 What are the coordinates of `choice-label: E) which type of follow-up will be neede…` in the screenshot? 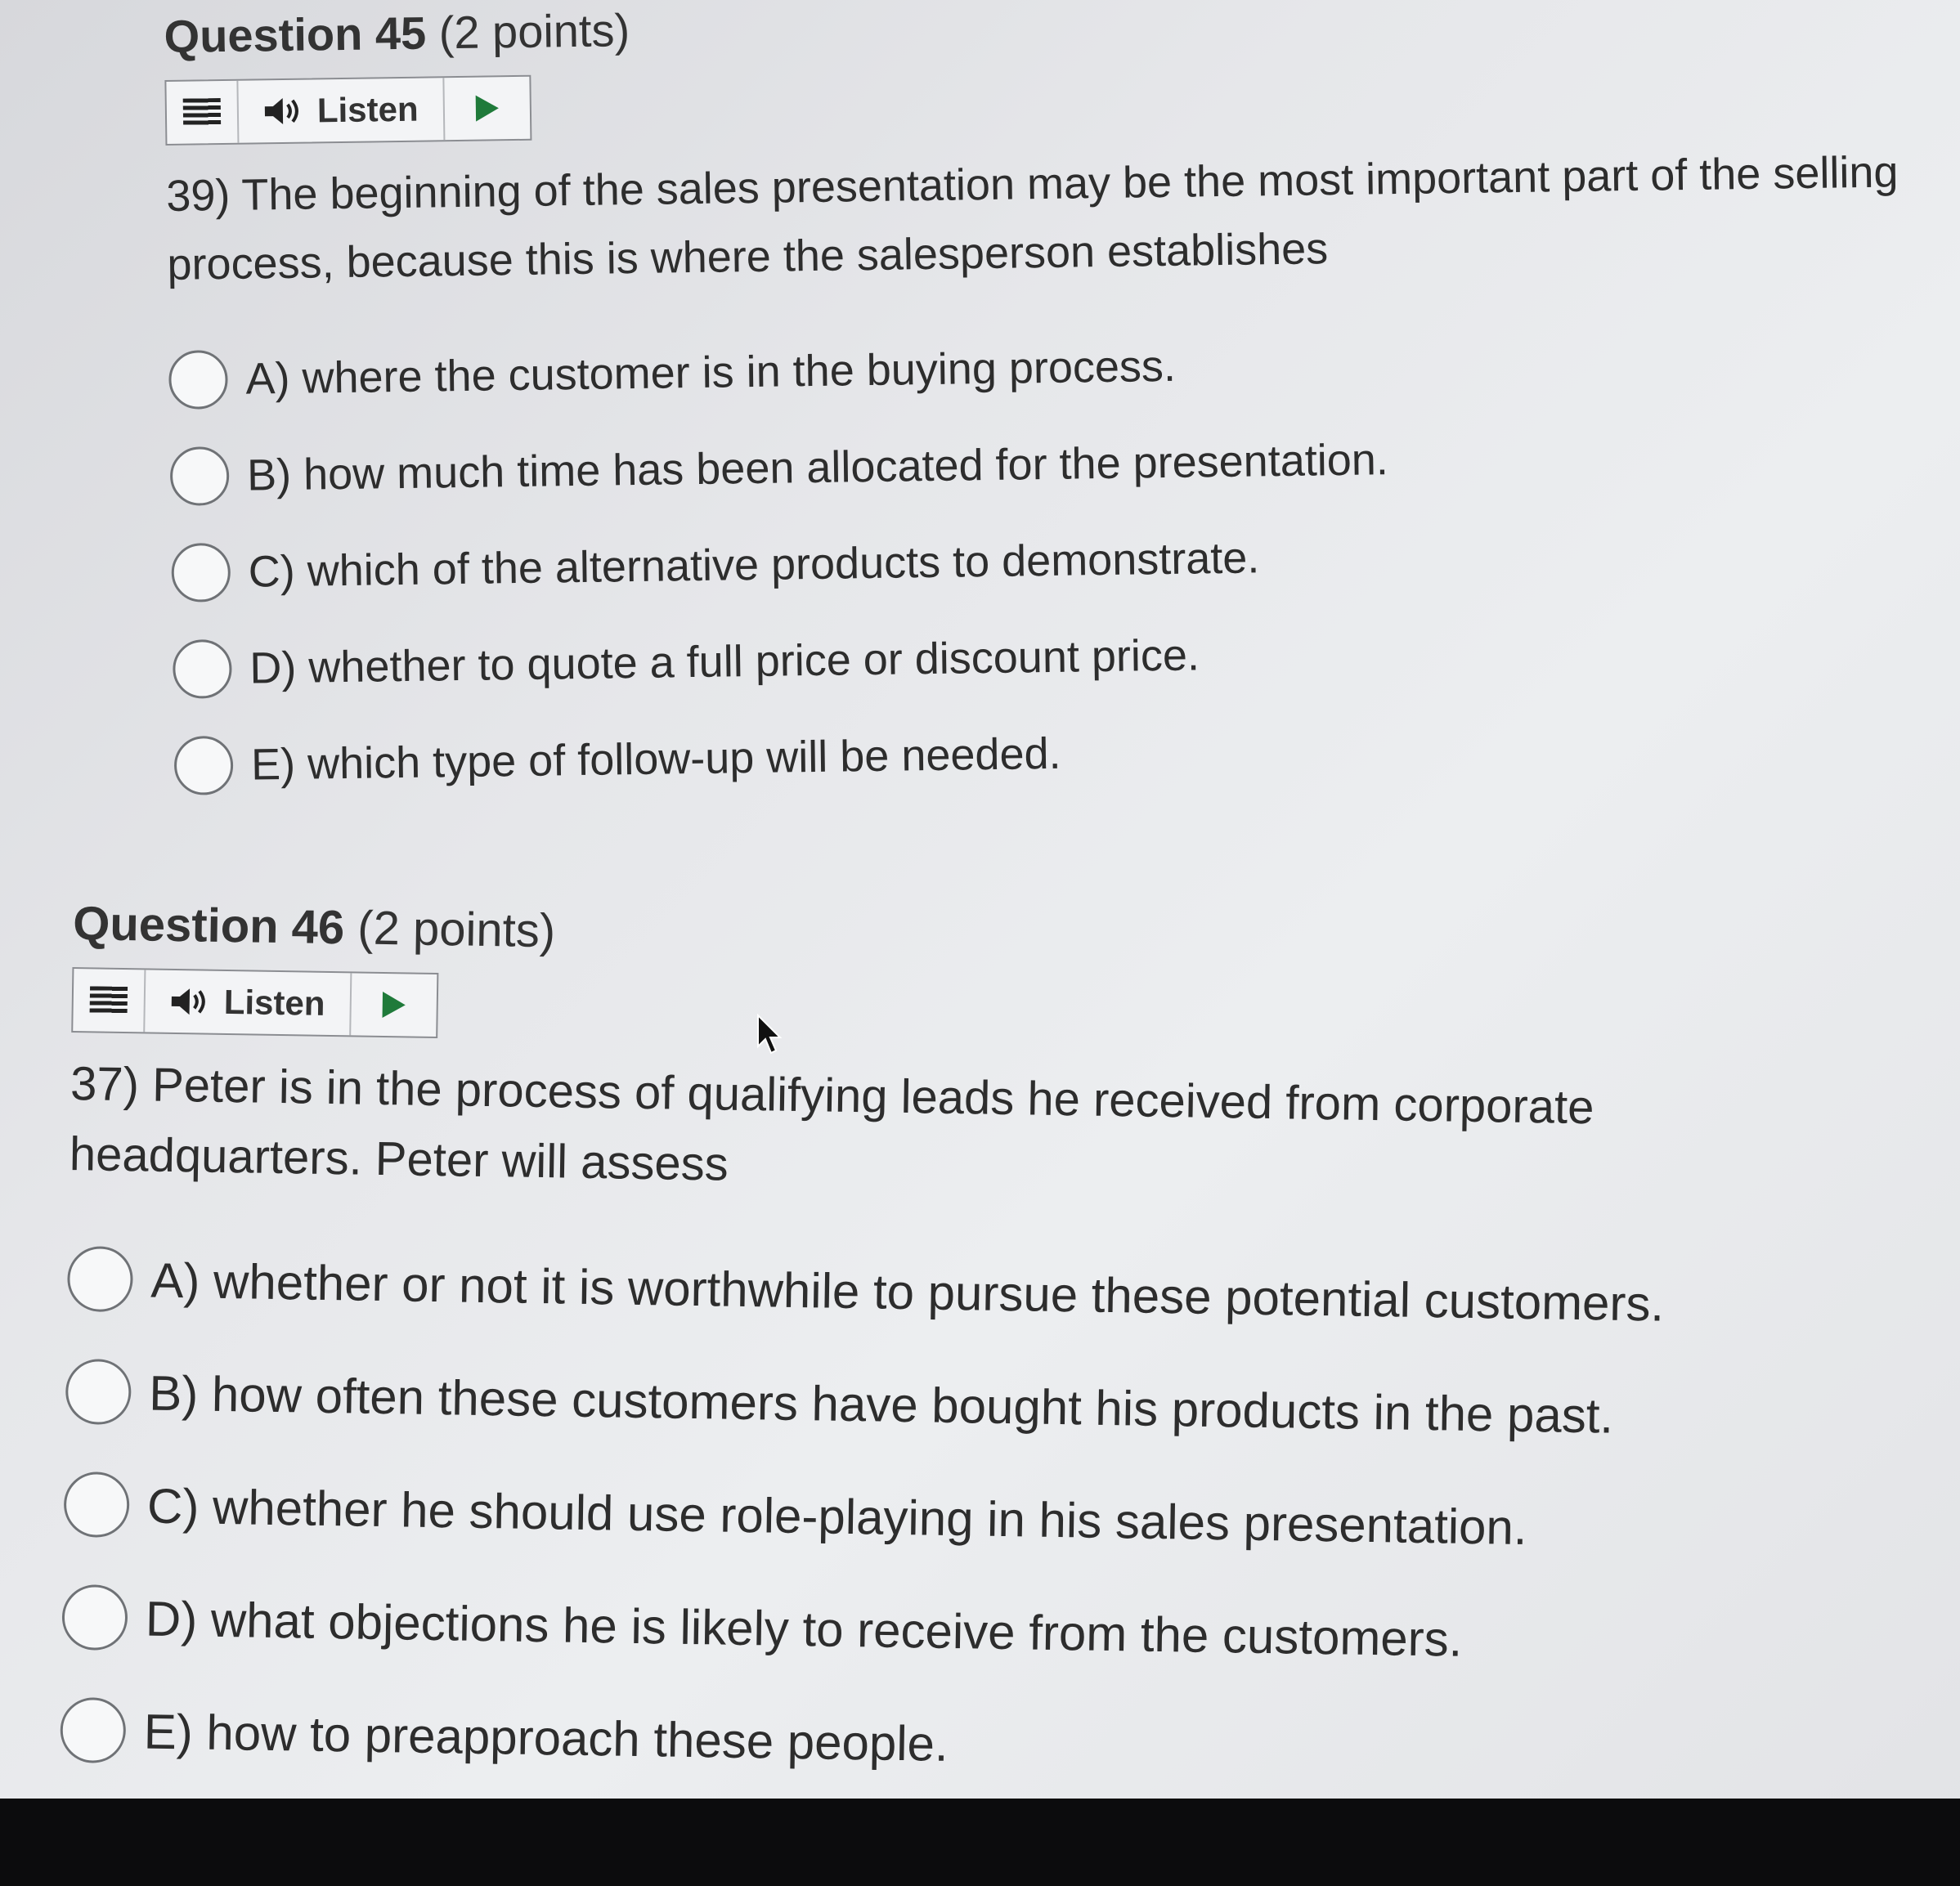 It's located at (655, 759).